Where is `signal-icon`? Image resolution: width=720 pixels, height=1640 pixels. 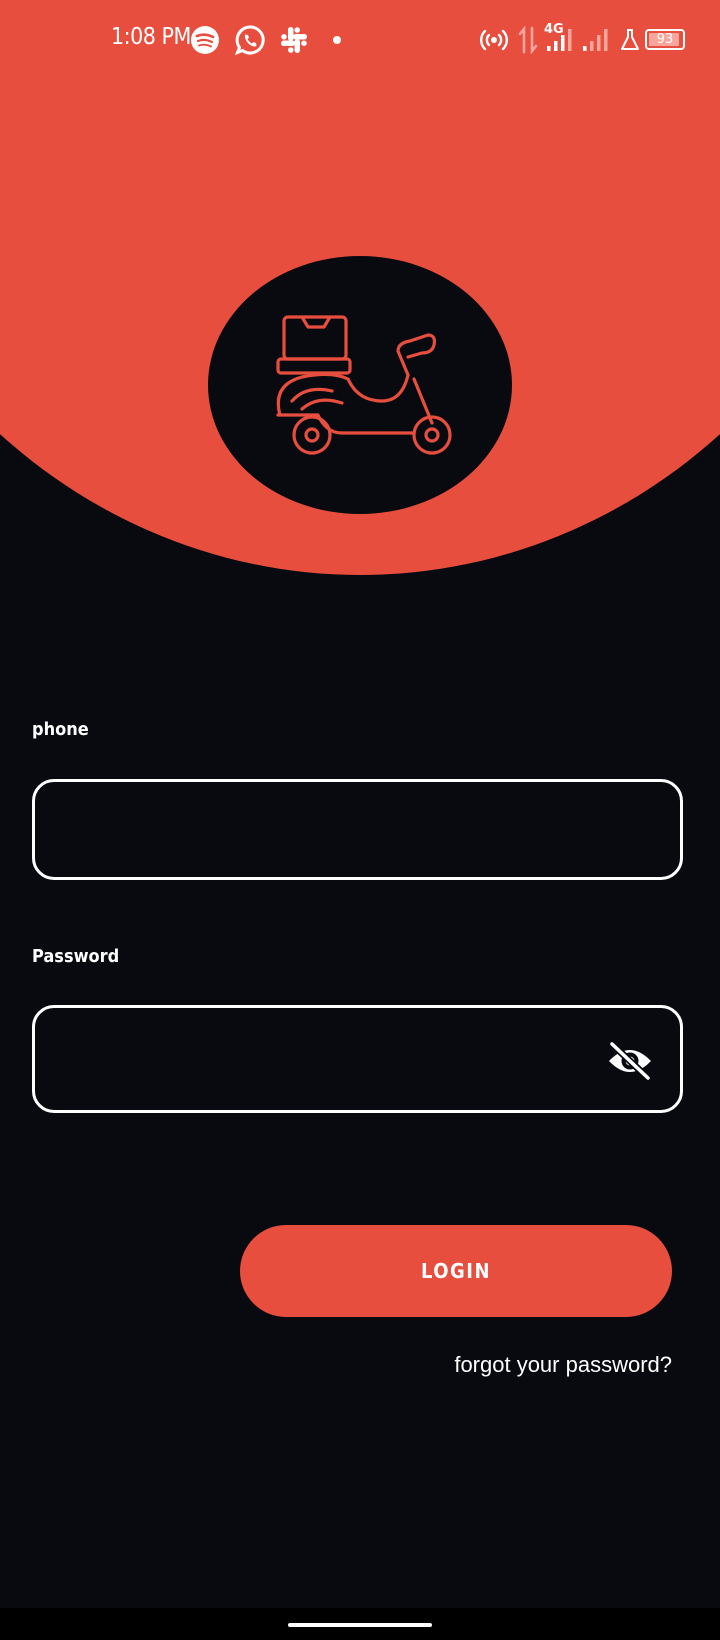 signal-icon is located at coordinates (559, 40).